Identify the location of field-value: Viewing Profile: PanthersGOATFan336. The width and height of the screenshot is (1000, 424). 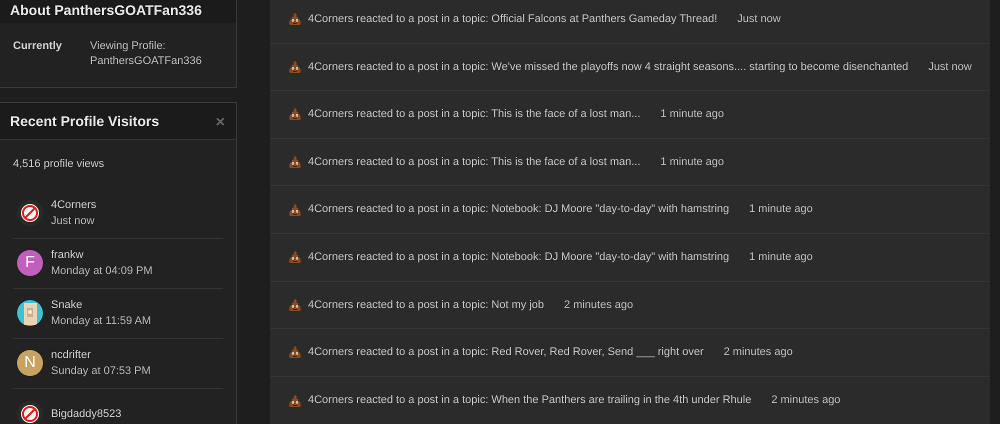
(145, 54).